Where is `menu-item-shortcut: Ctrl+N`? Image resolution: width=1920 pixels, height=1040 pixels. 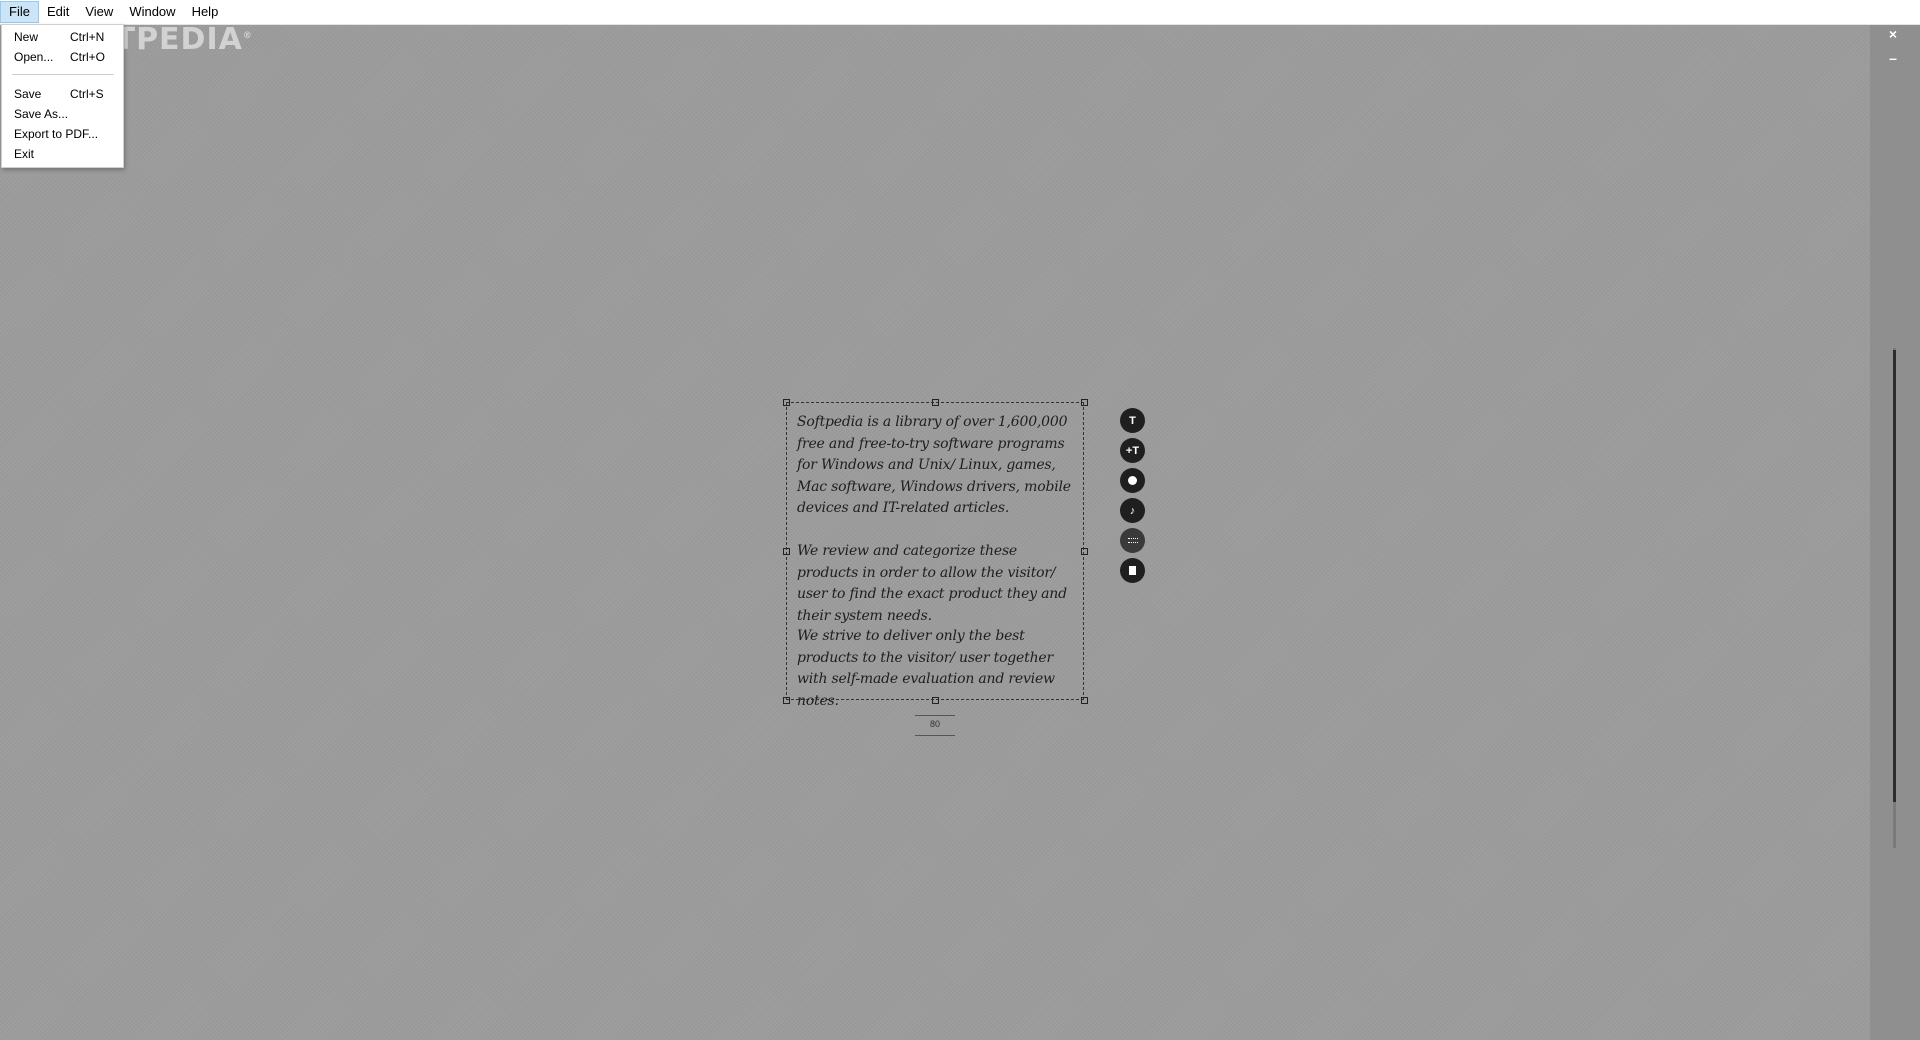 menu-item-shortcut: Ctrl+N is located at coordinates (87, 37).